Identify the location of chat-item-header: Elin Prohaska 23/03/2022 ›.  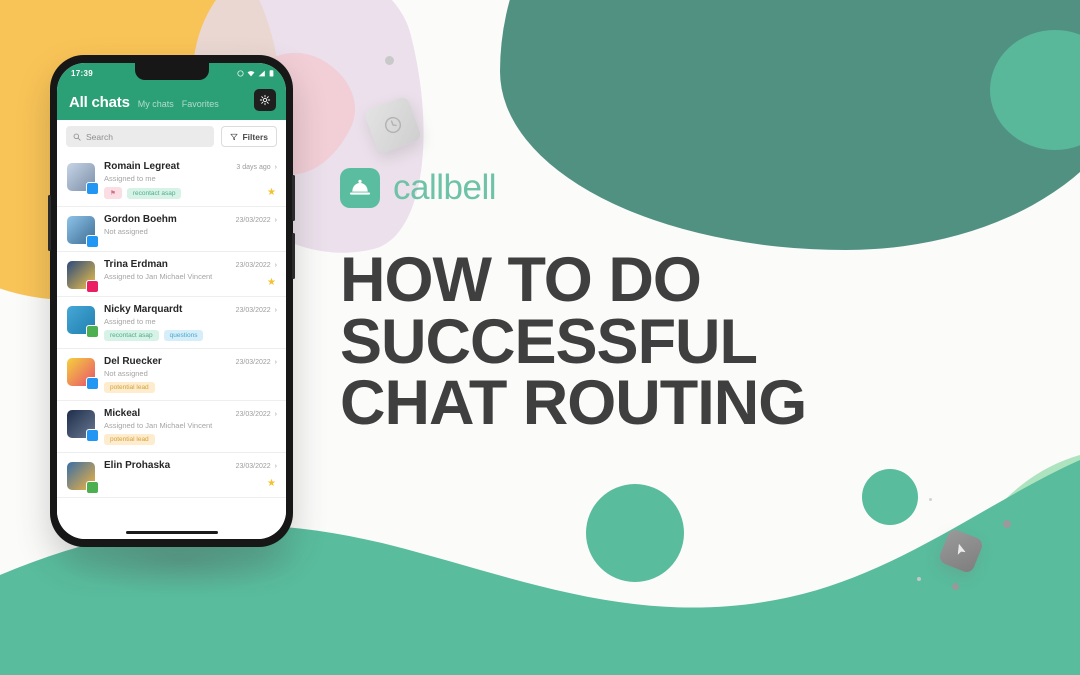
(190, 465).